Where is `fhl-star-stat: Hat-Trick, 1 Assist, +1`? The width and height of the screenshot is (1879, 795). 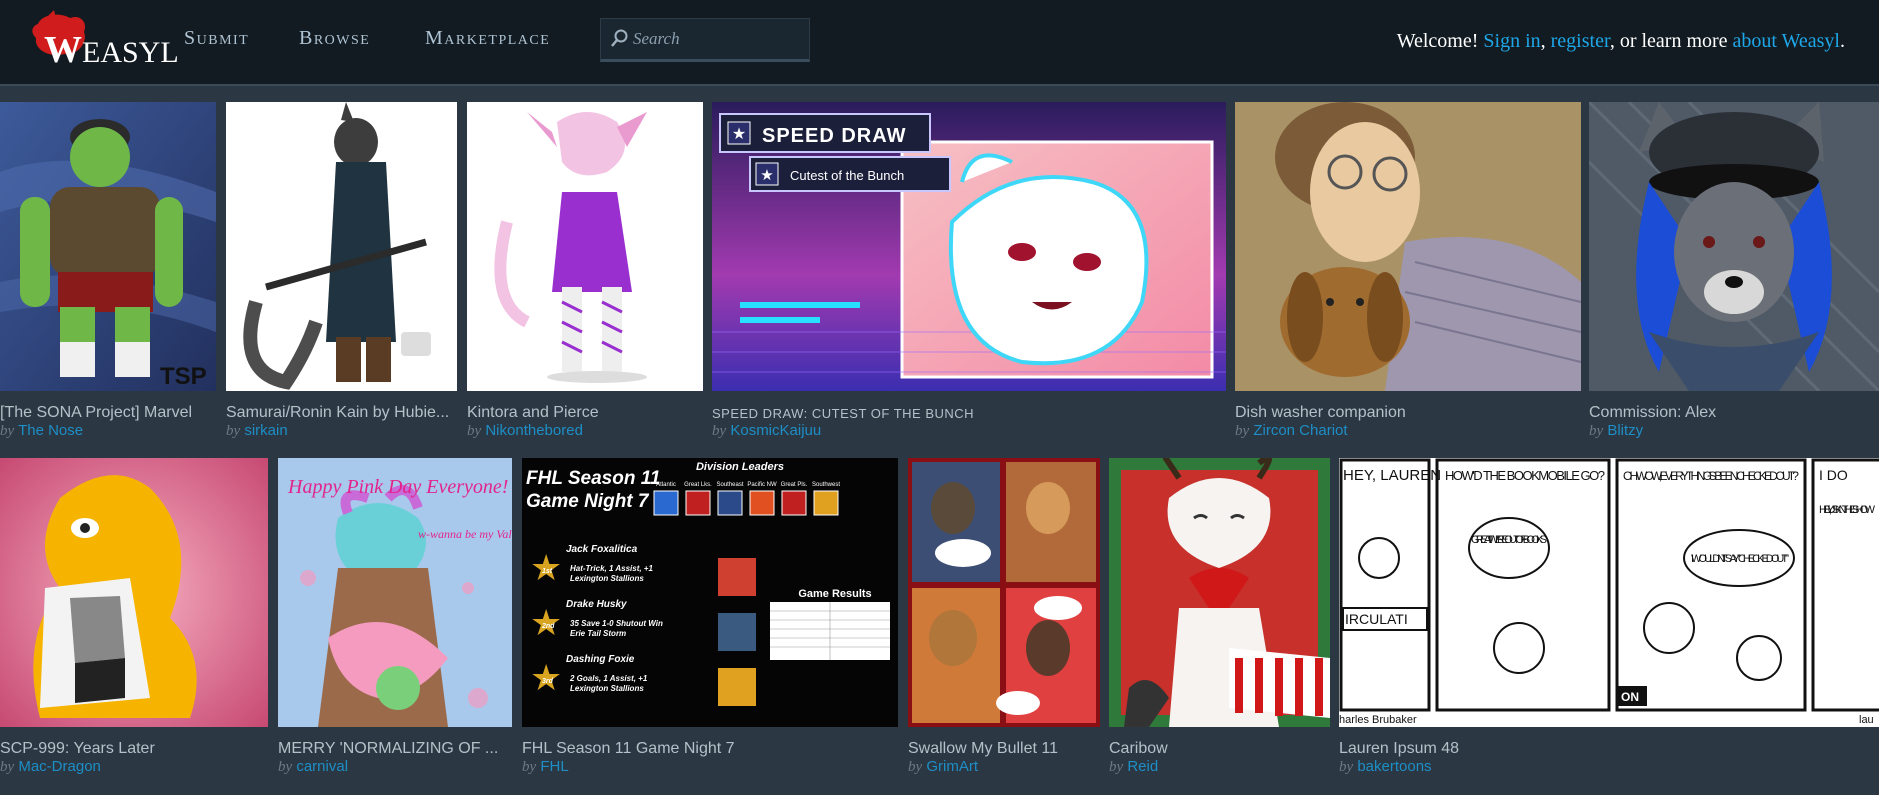 fhl-star-stat: Hat-Trick, 1 Assist, +1 is located at coordinates (611, 568).